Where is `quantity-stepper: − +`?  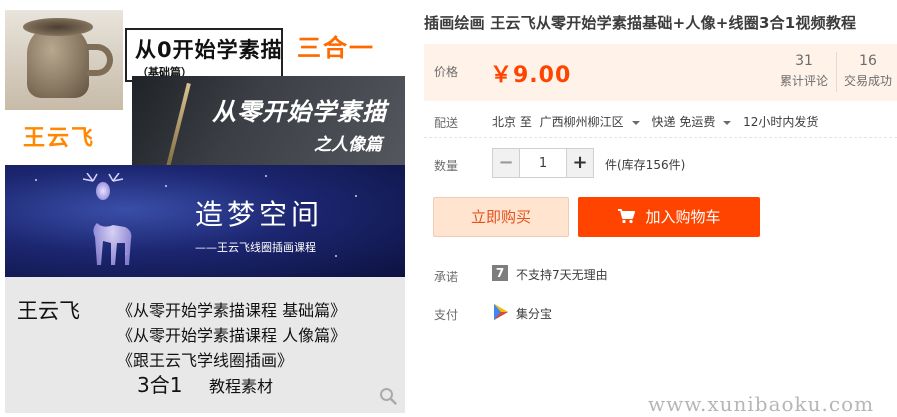
quantity-stepper: − + is located at coordinates (543, 163).